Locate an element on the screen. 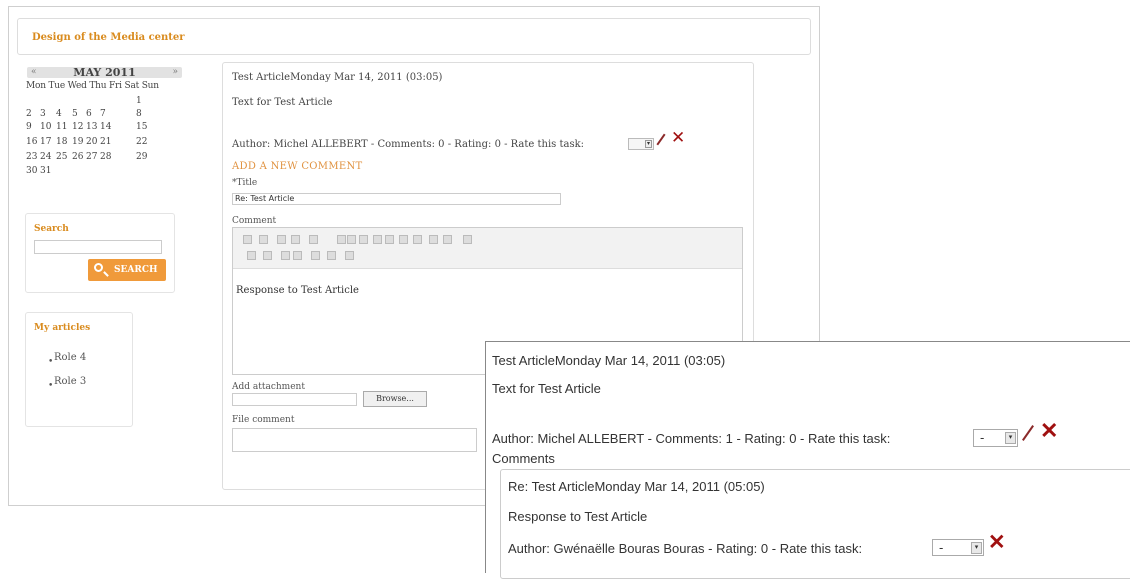 Image resolution: width=1130 pixels, height=579 pixels. rate-select: ▾ is located at coordinates (641, 144).